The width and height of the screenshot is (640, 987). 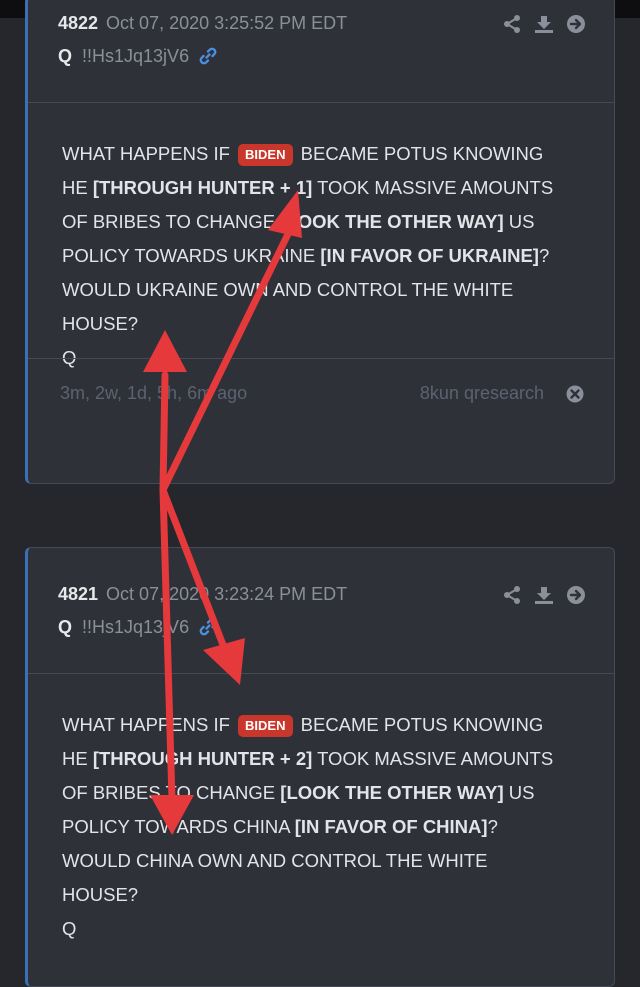 What do you see at coordinates (391, 826) in the screenshot?
I see `bold-text: [IN FAVOR OF CHINA]` at bounding box center [391, 826].